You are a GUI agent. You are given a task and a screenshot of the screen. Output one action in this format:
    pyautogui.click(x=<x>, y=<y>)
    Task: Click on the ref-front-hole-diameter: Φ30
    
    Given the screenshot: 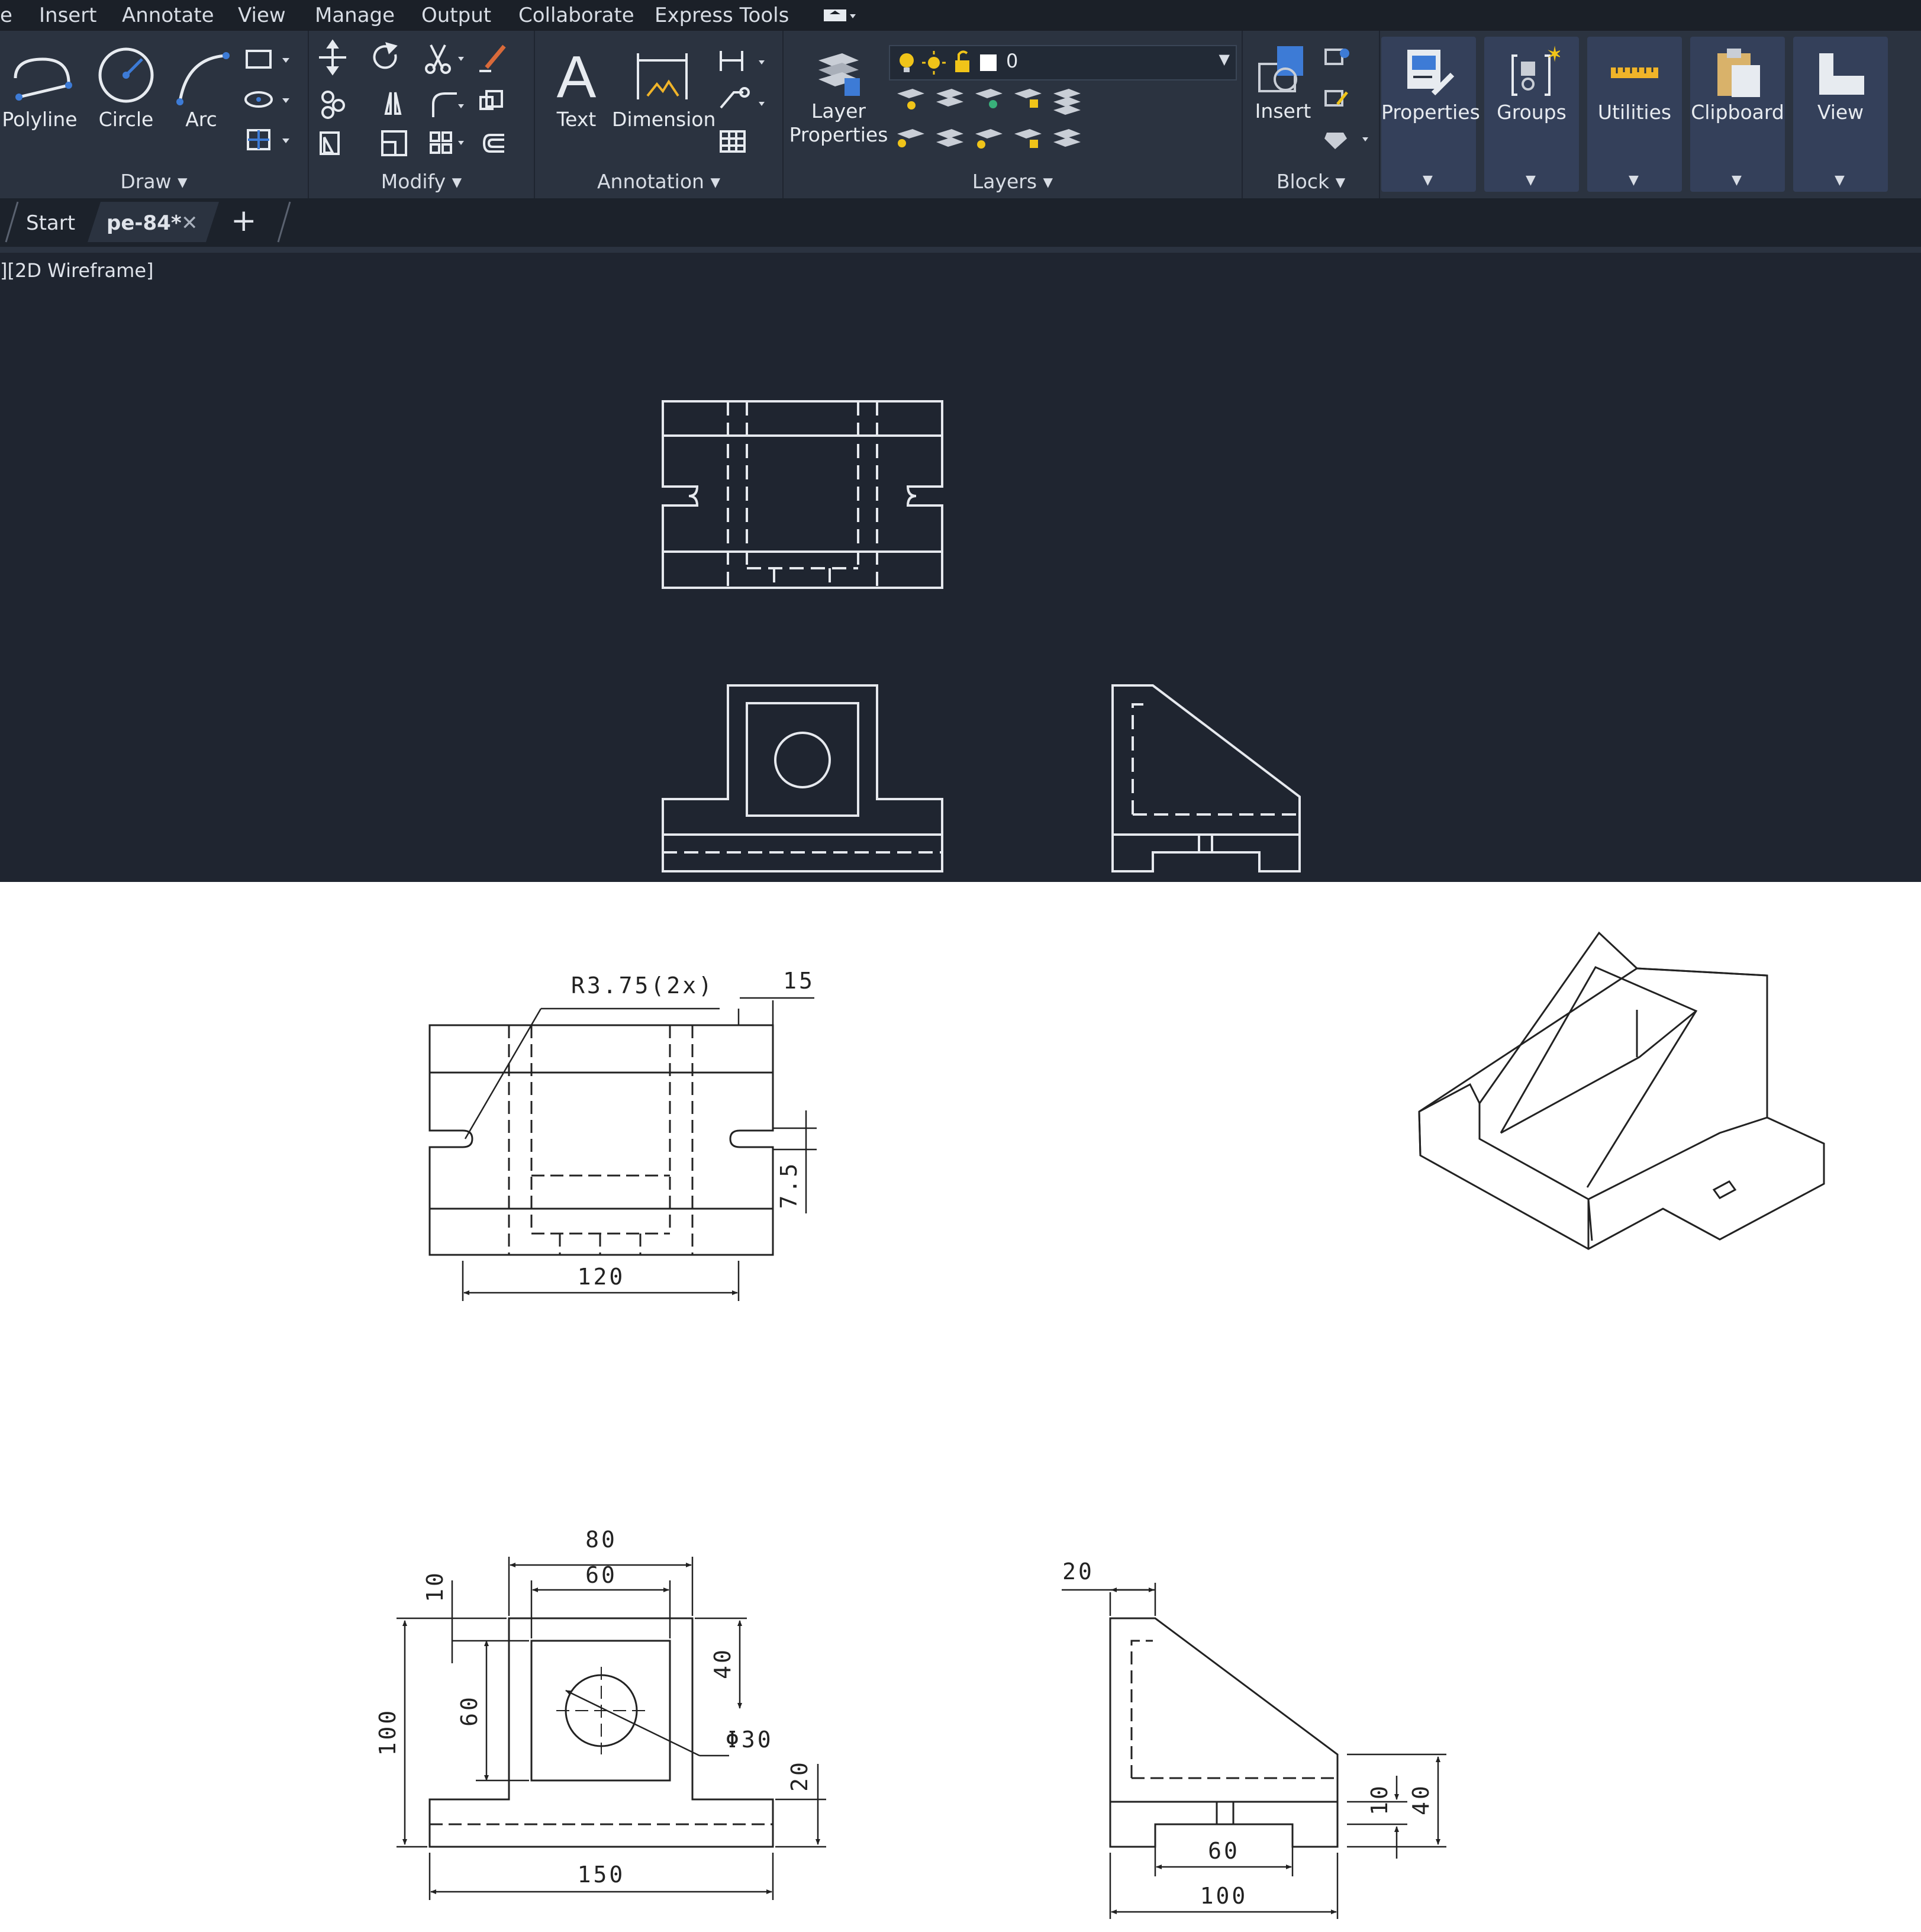 What is the action you would take?
    pyautogui.click(x=749, y=1740)
    